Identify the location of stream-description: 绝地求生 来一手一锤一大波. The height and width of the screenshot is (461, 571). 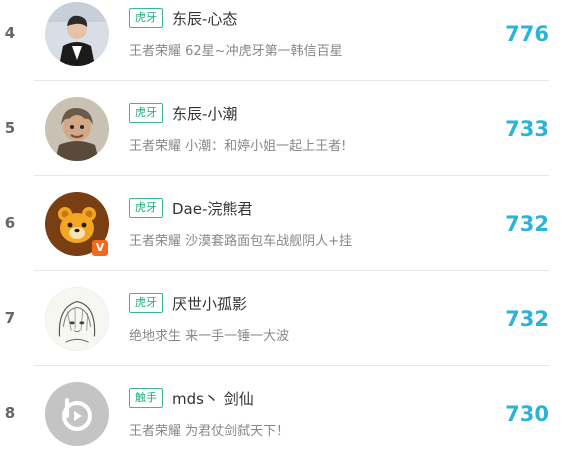
(209, 336).